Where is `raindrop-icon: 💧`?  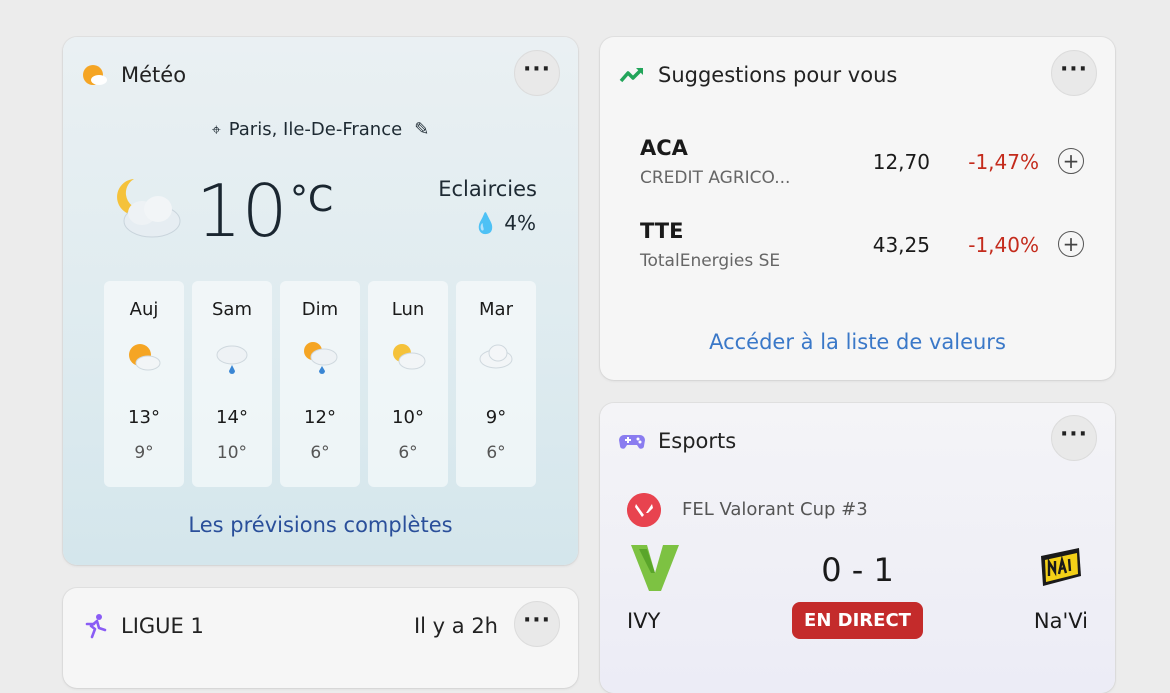 raindrop-icon: 💧 is located at coordinates (485, 223).